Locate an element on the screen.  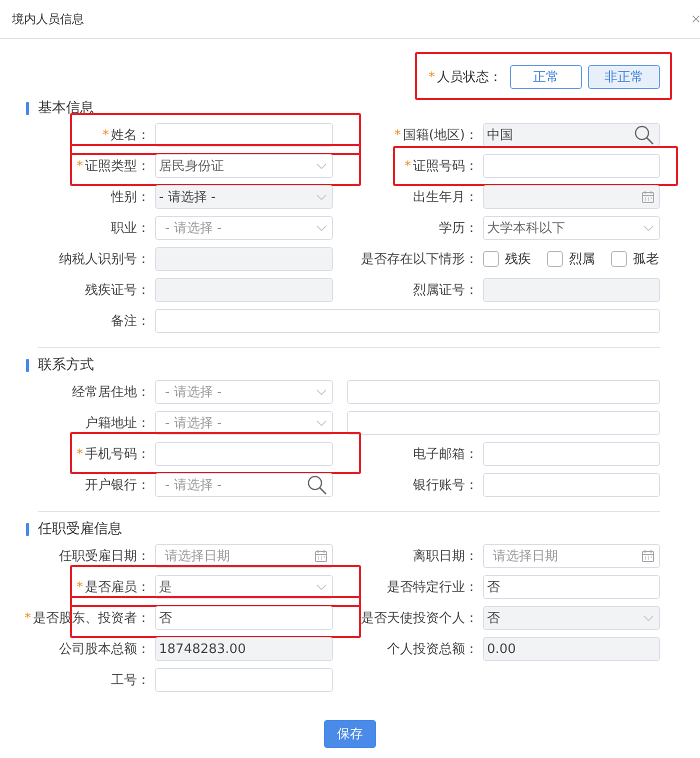
field-label: 是否雇员： is located at coordinates (117, 587).